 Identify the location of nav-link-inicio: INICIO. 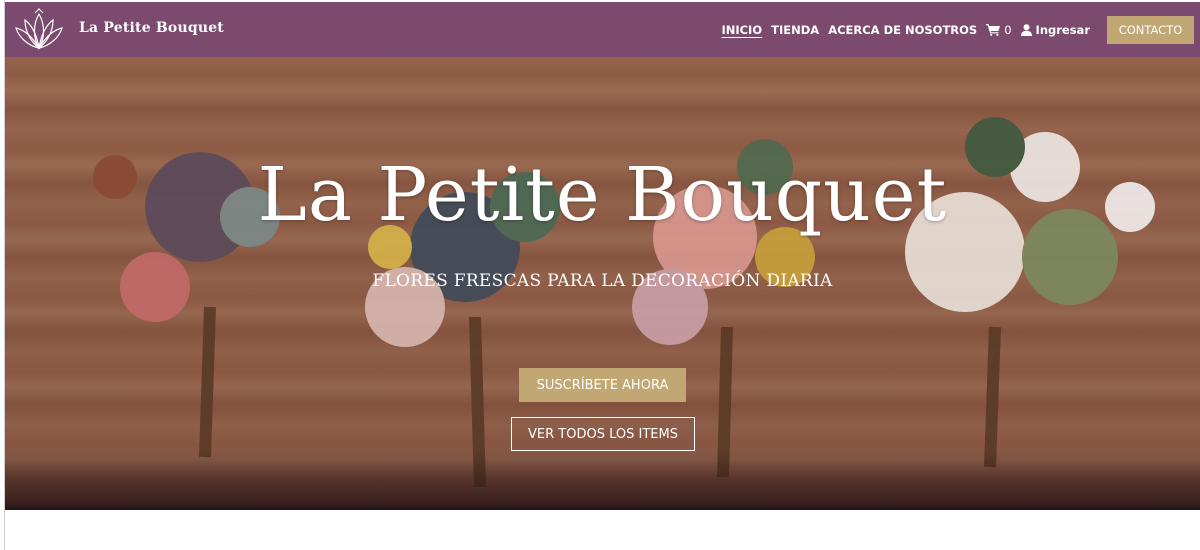
(741, 30).